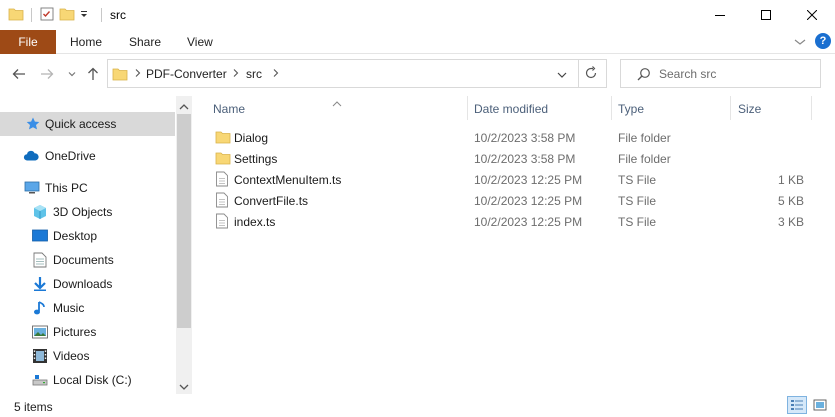 The height and width of the screenshot is (417, 835). I want to click on file-name: ConvertFile.ts, so click(271, 201).